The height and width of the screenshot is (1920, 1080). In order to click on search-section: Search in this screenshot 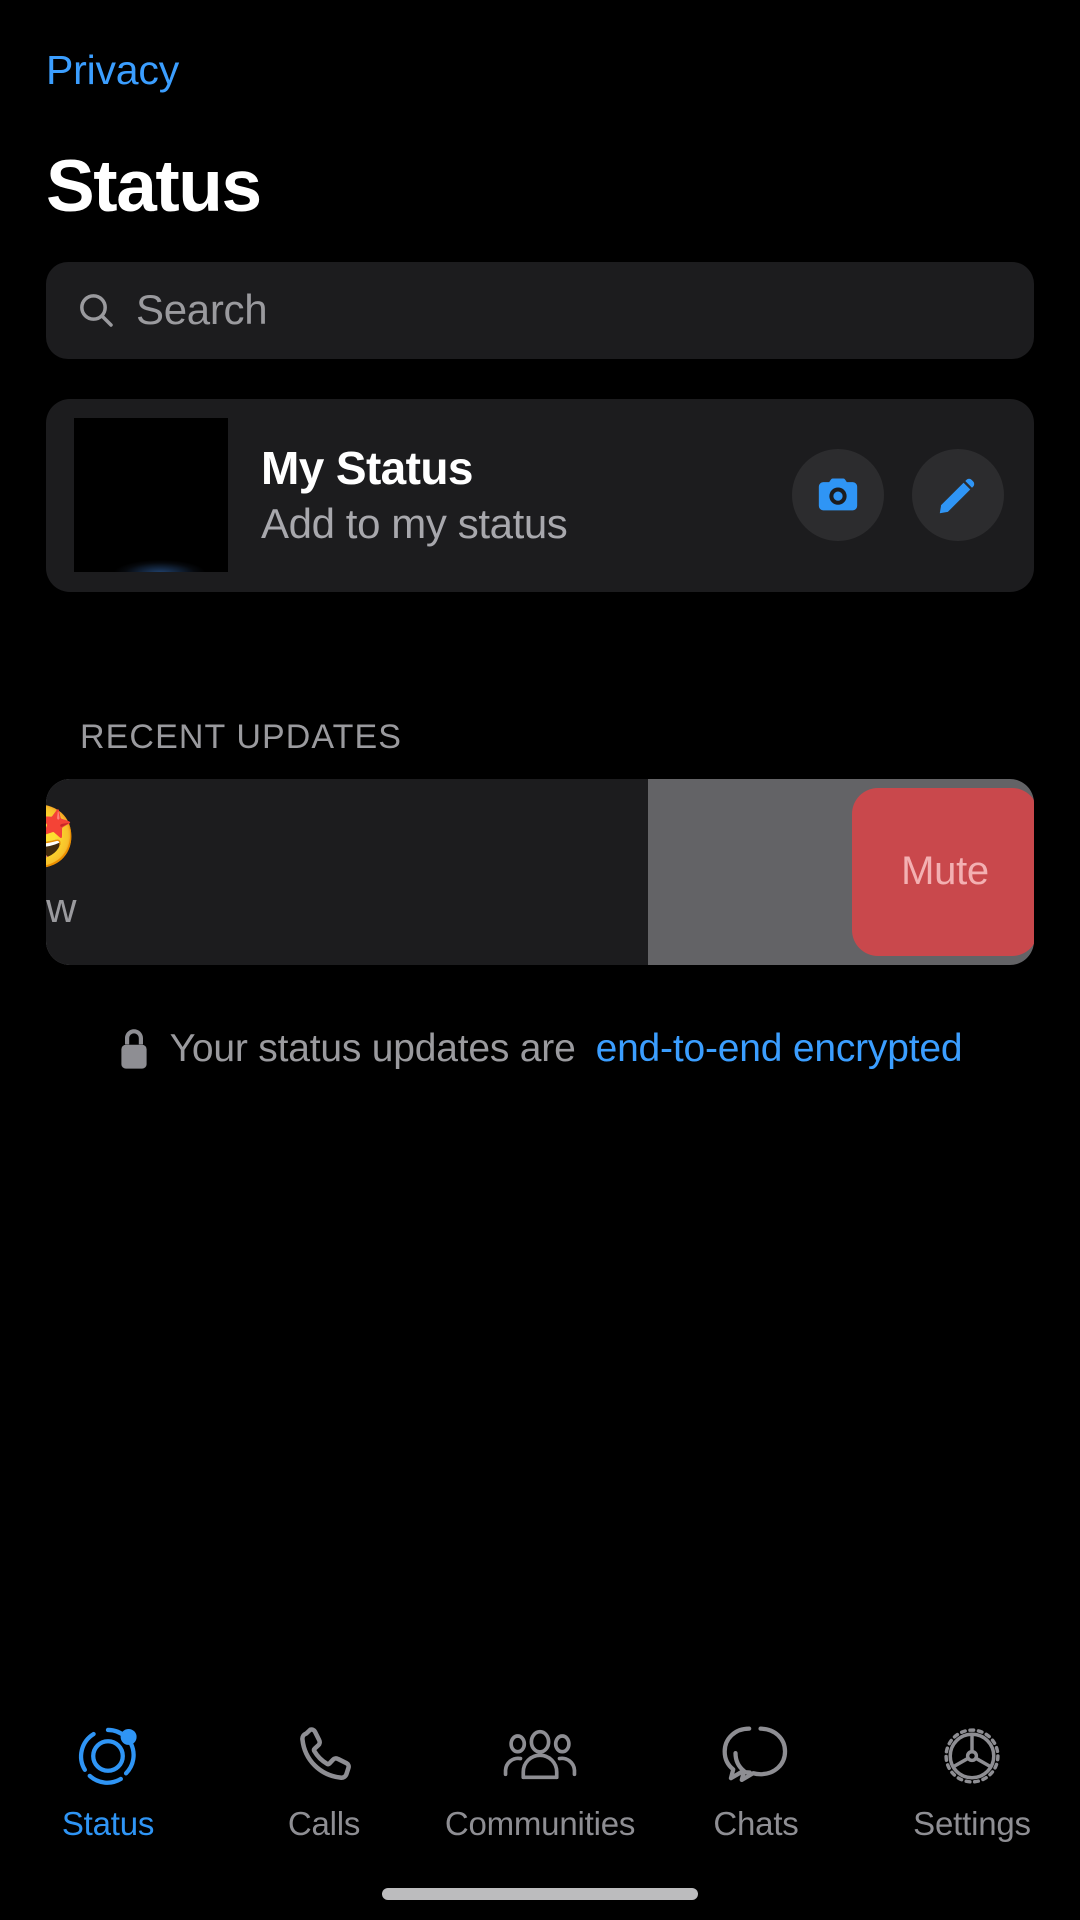, I will do `click(540, 292)`.